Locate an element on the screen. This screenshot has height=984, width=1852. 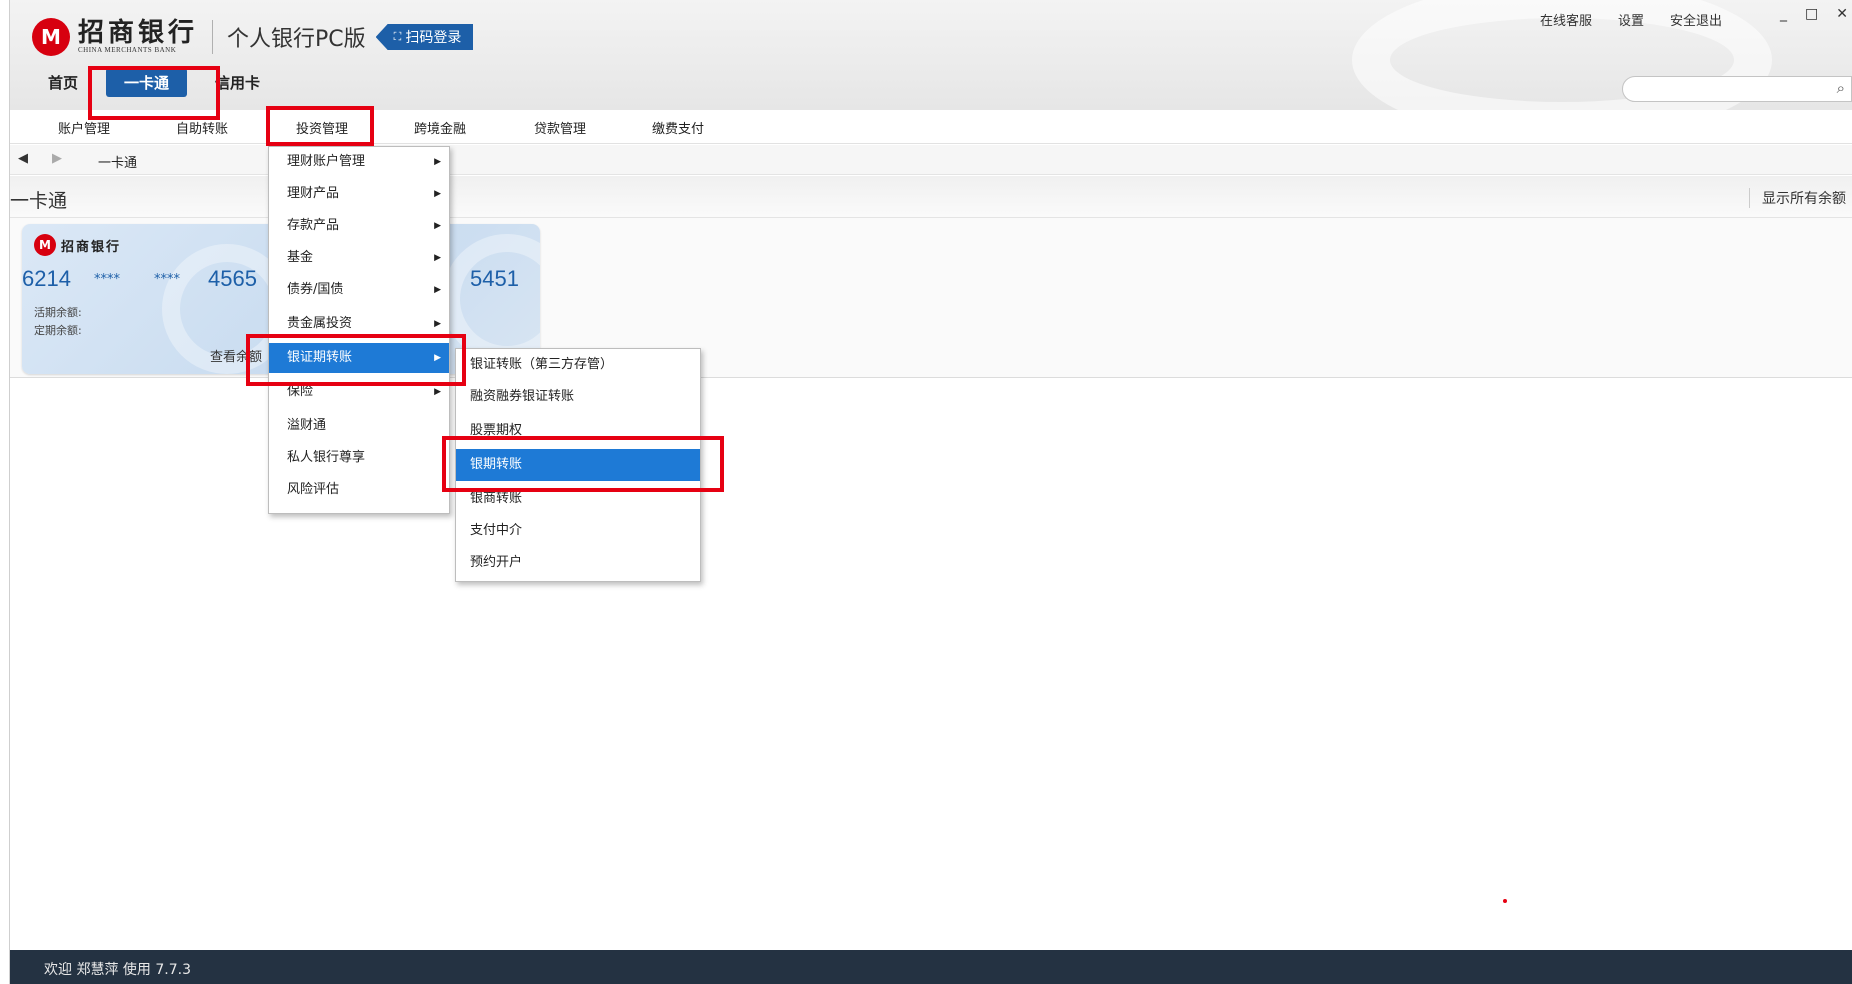
submenu-item-appointment-account: 预约开户 is located at coordinates (578, 563).